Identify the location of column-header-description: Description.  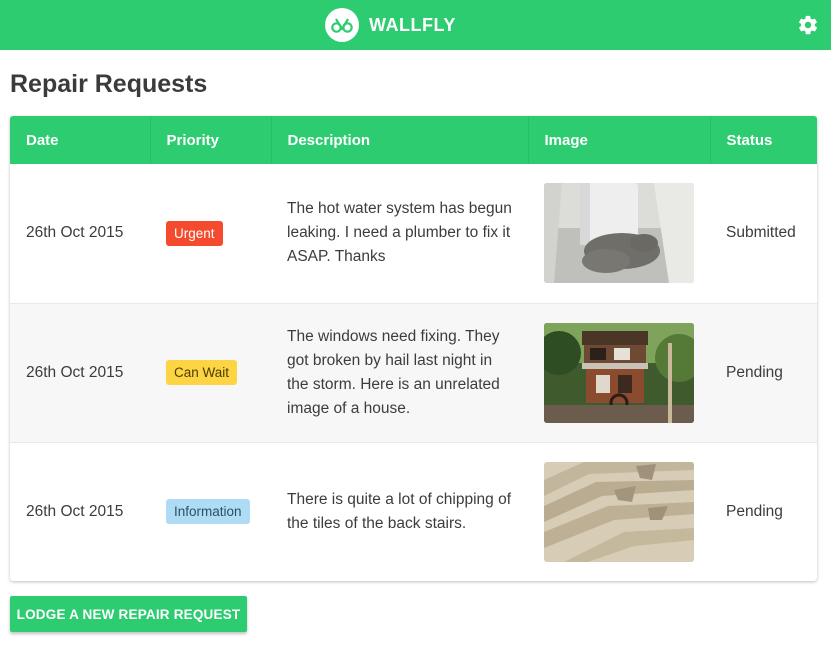
(400, 140).